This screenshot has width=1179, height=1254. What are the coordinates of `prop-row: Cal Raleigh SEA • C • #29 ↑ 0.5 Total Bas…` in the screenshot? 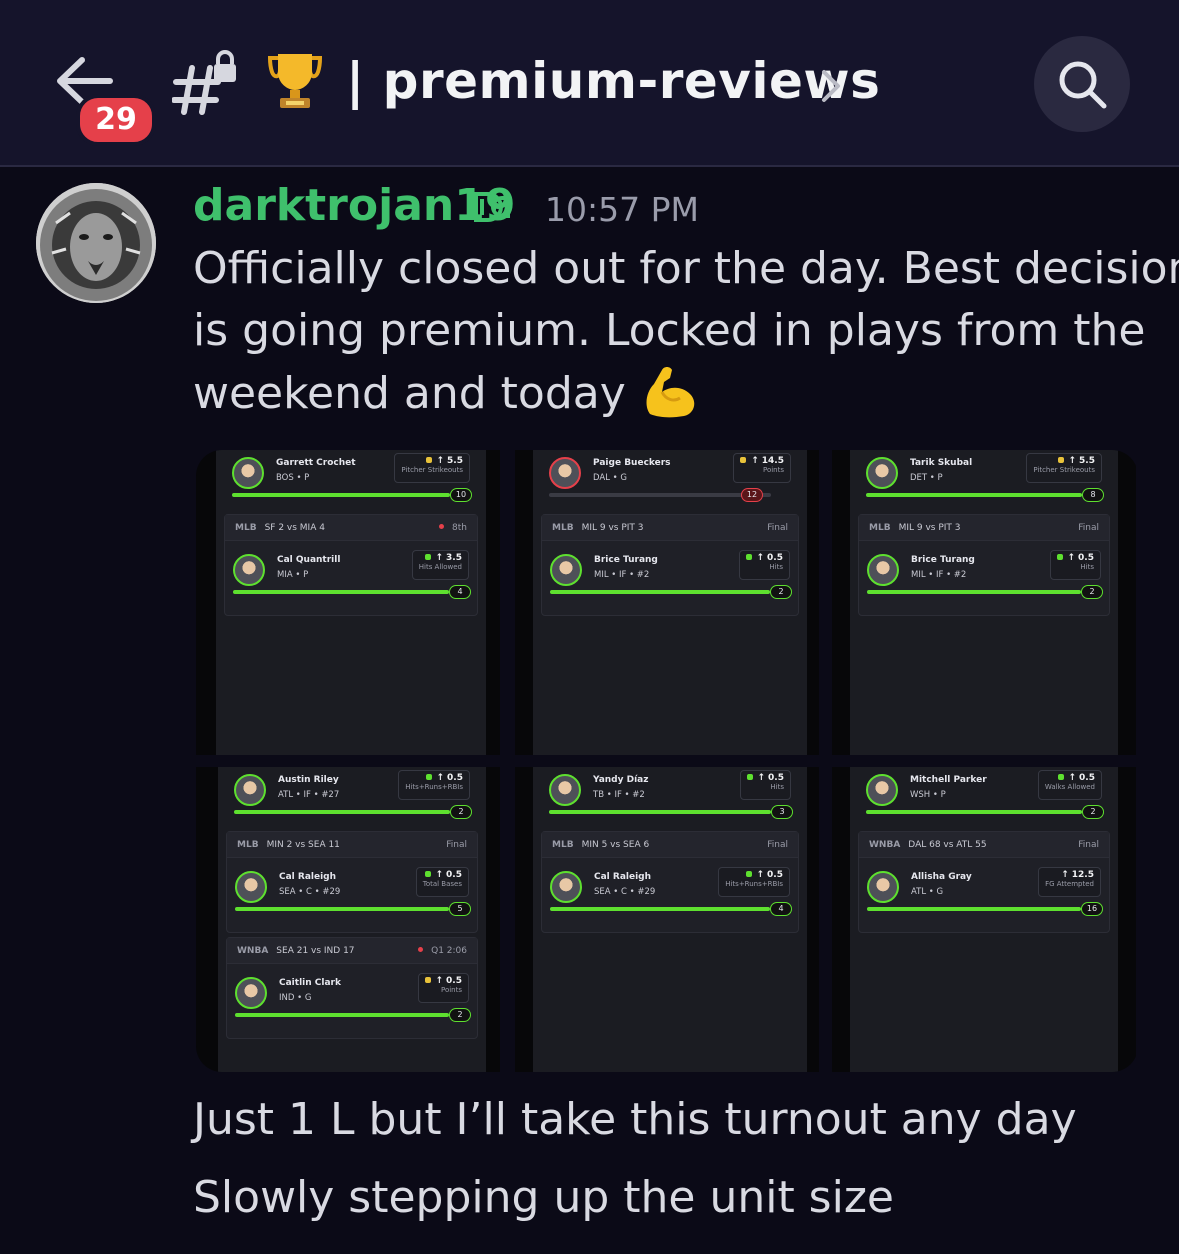 It's located at (352, 894).